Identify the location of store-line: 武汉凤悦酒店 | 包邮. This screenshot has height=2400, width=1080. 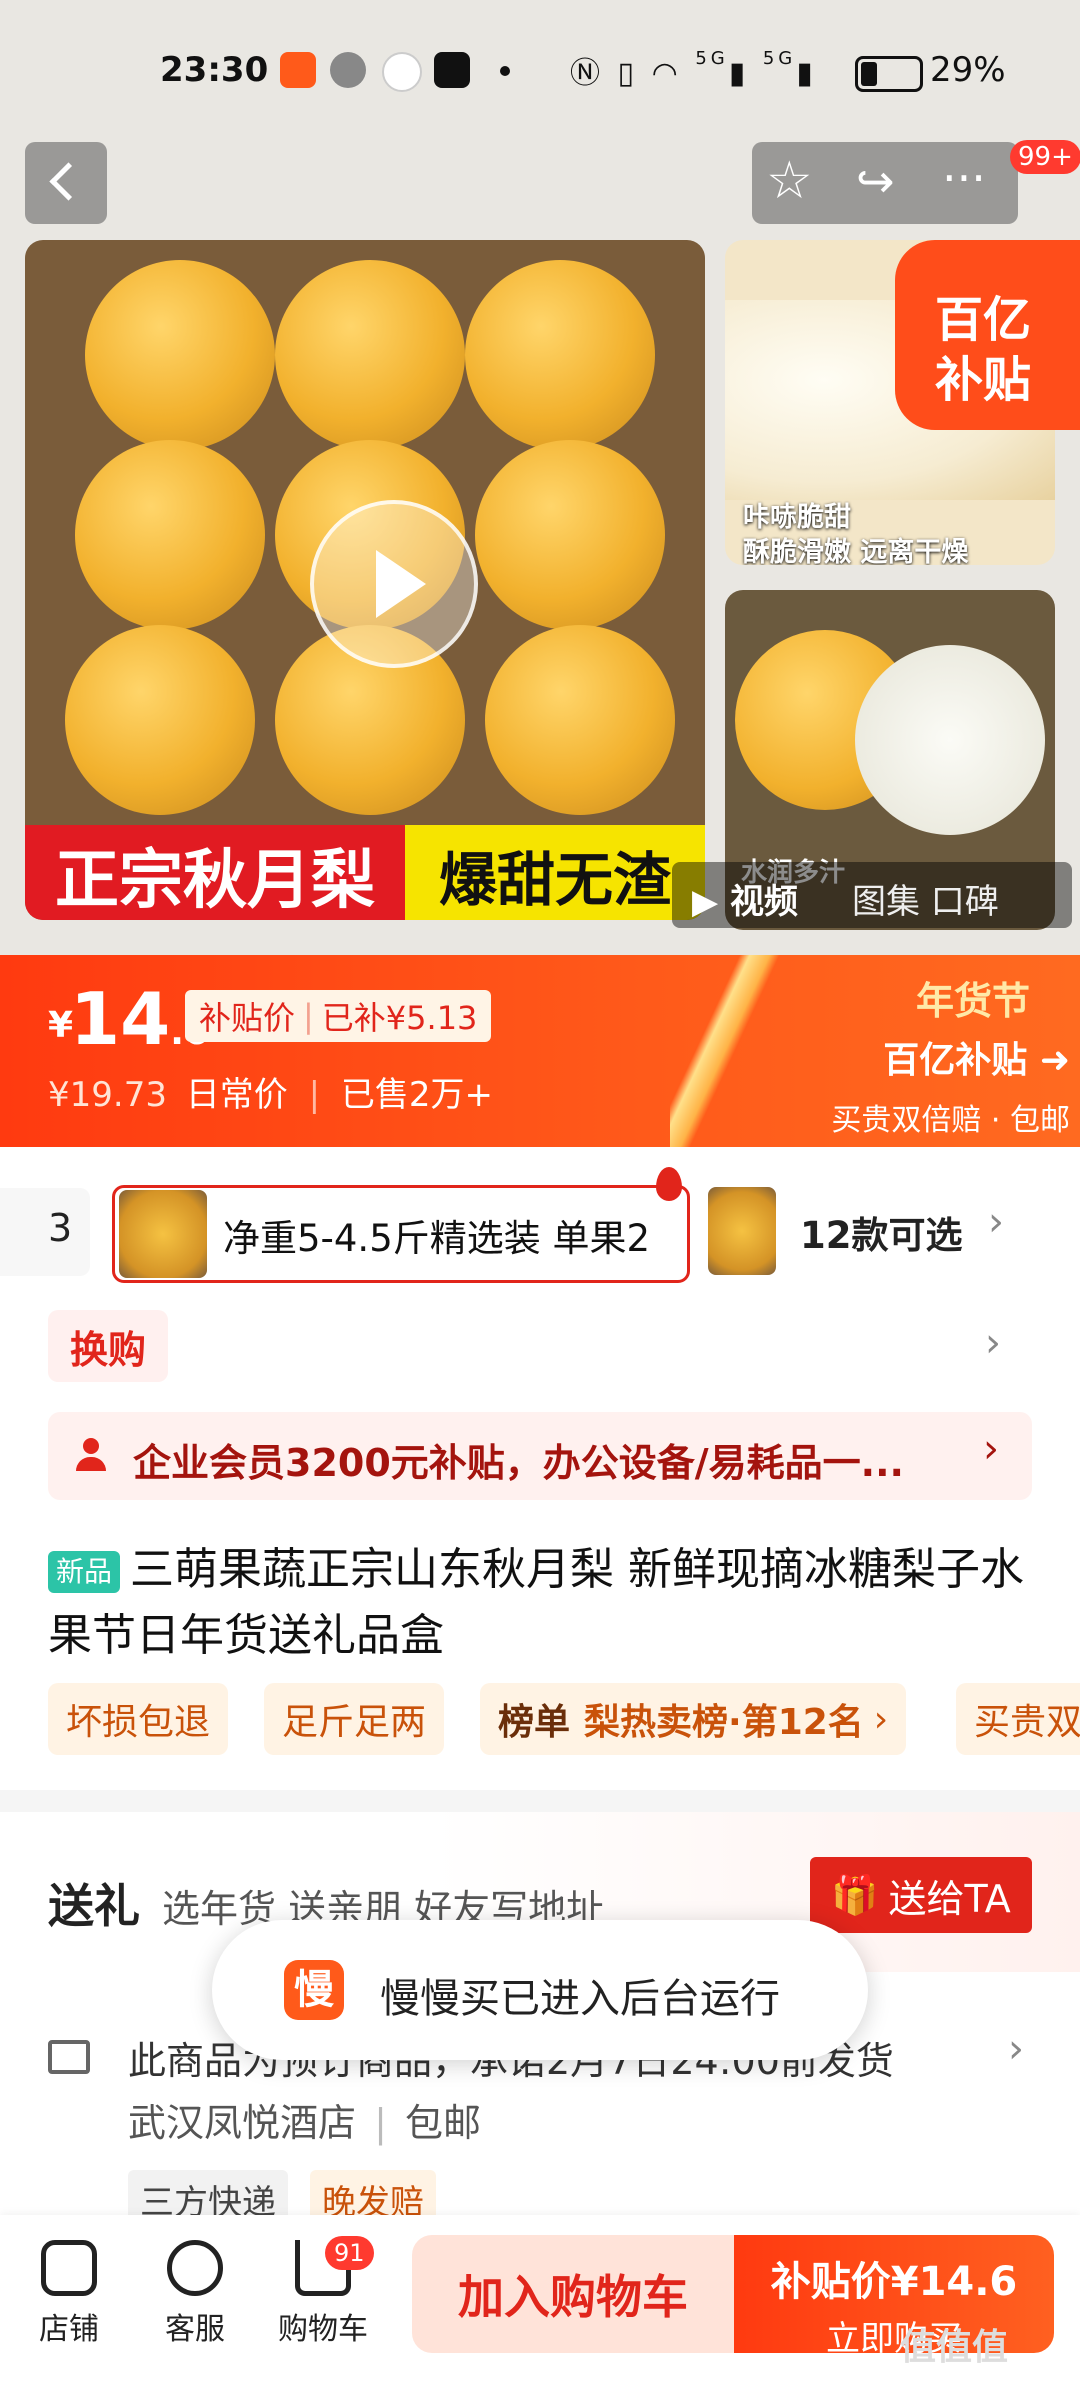
(304, 2119).